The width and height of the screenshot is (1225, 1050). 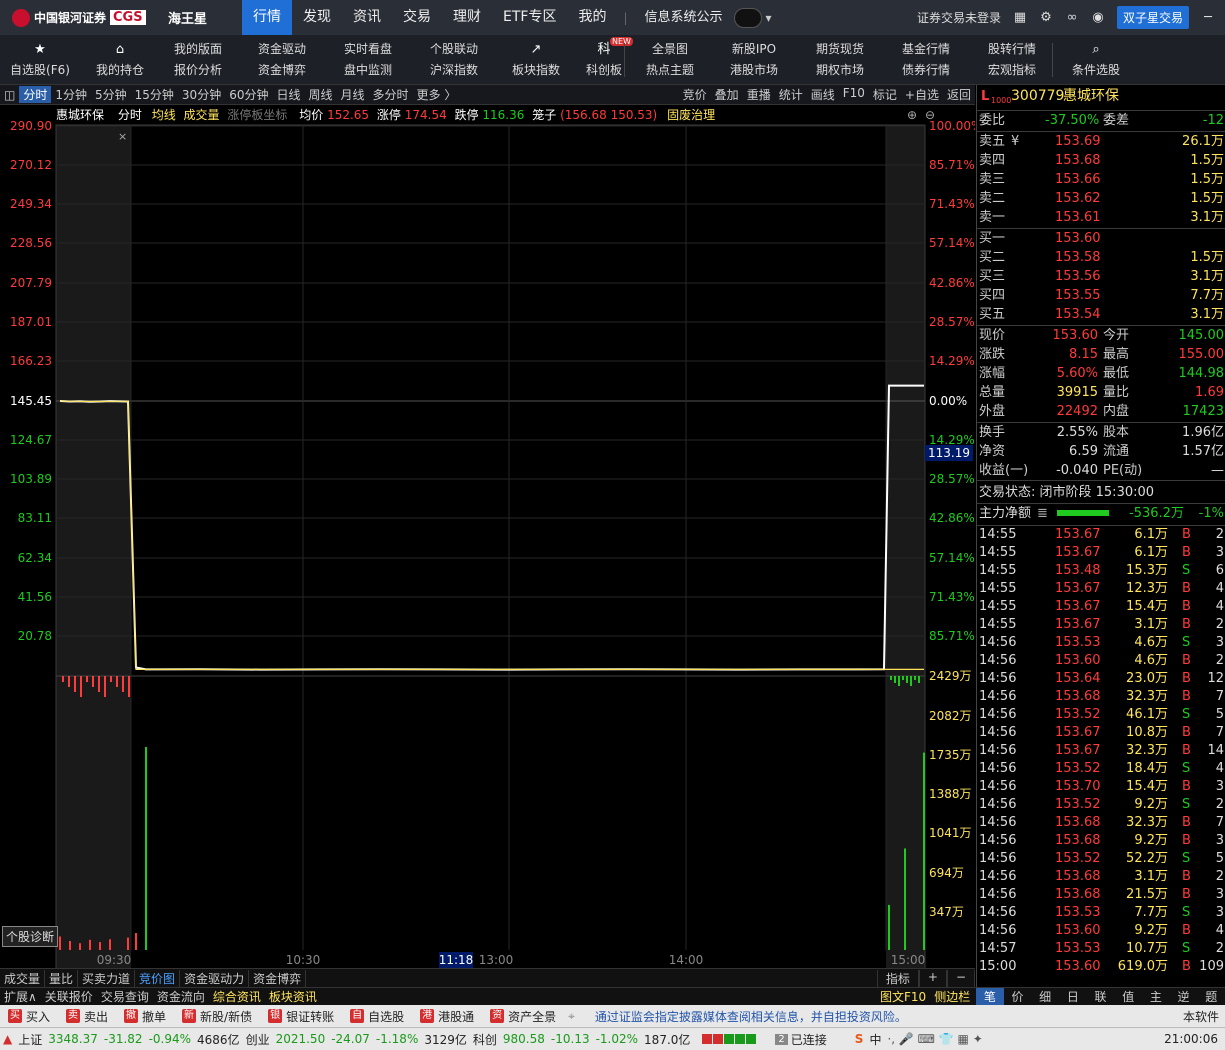 What do you see at coordinates (1018, 996) in the screenshot?
I see `quote-tab-1: 价` at bounding box center [1018, 996].